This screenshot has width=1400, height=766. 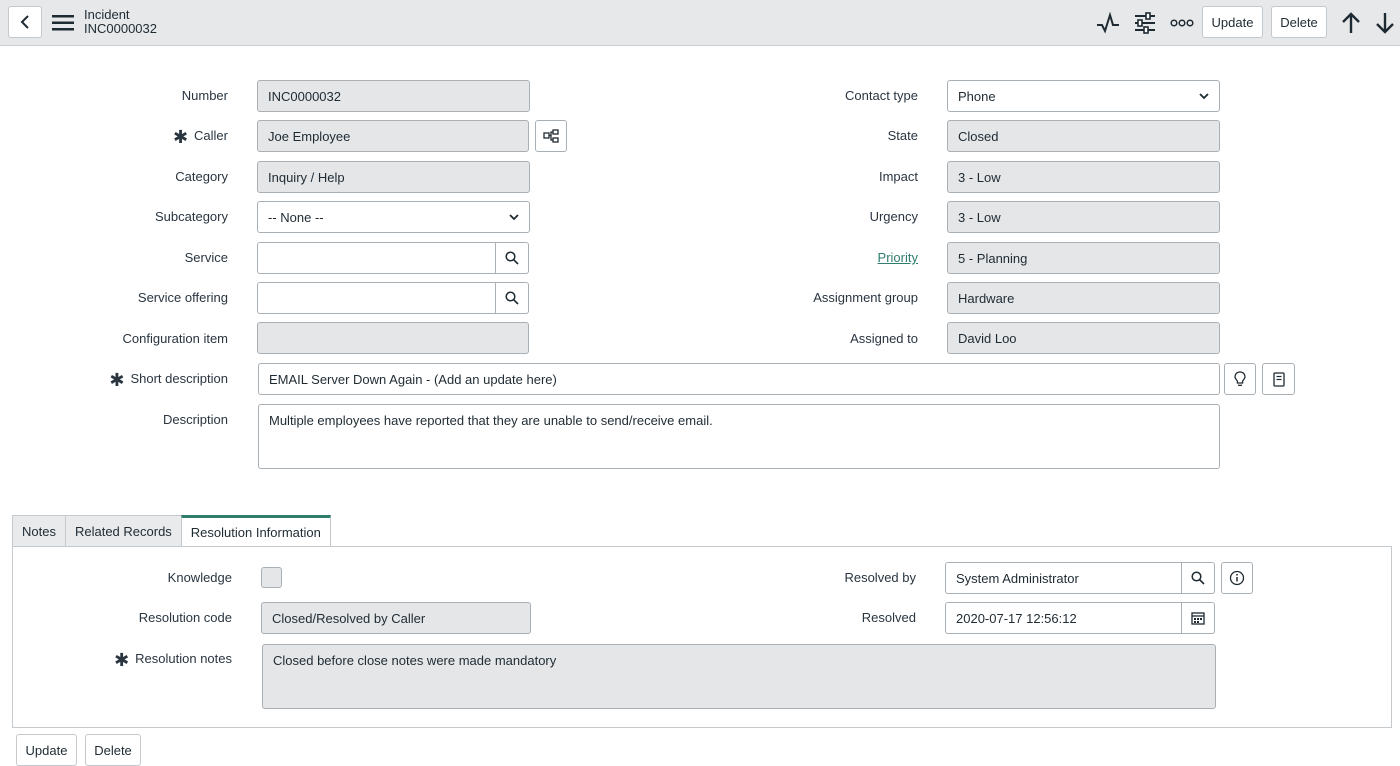 I want to click on contact-type-select: Phone, so click(x=1083, y=96).